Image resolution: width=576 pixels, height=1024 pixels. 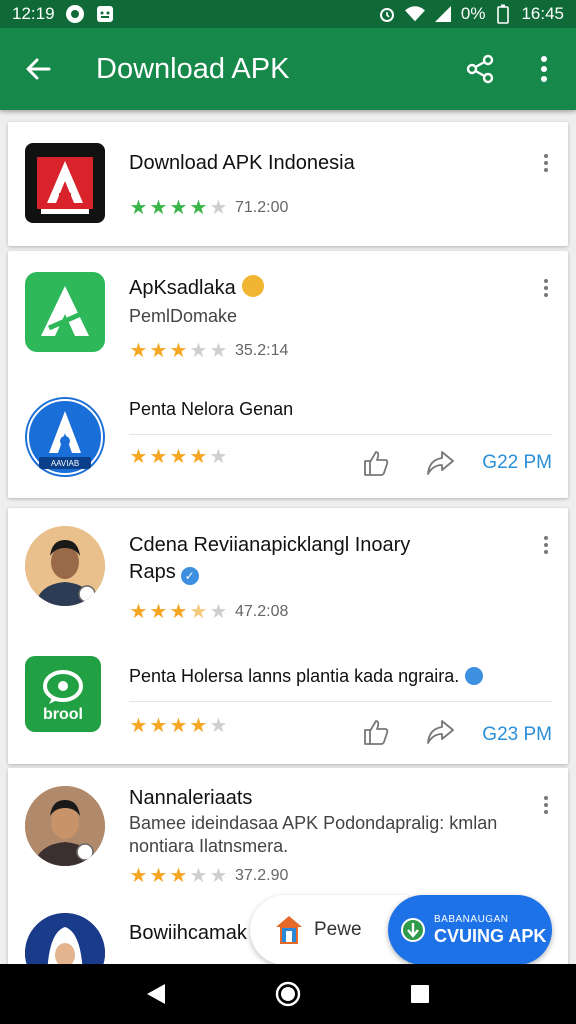 What do you see at coordinates (182, 288) in the screenshot?
I see `app-title-text: ApKsadlaka` at bounding box center [182, 288].